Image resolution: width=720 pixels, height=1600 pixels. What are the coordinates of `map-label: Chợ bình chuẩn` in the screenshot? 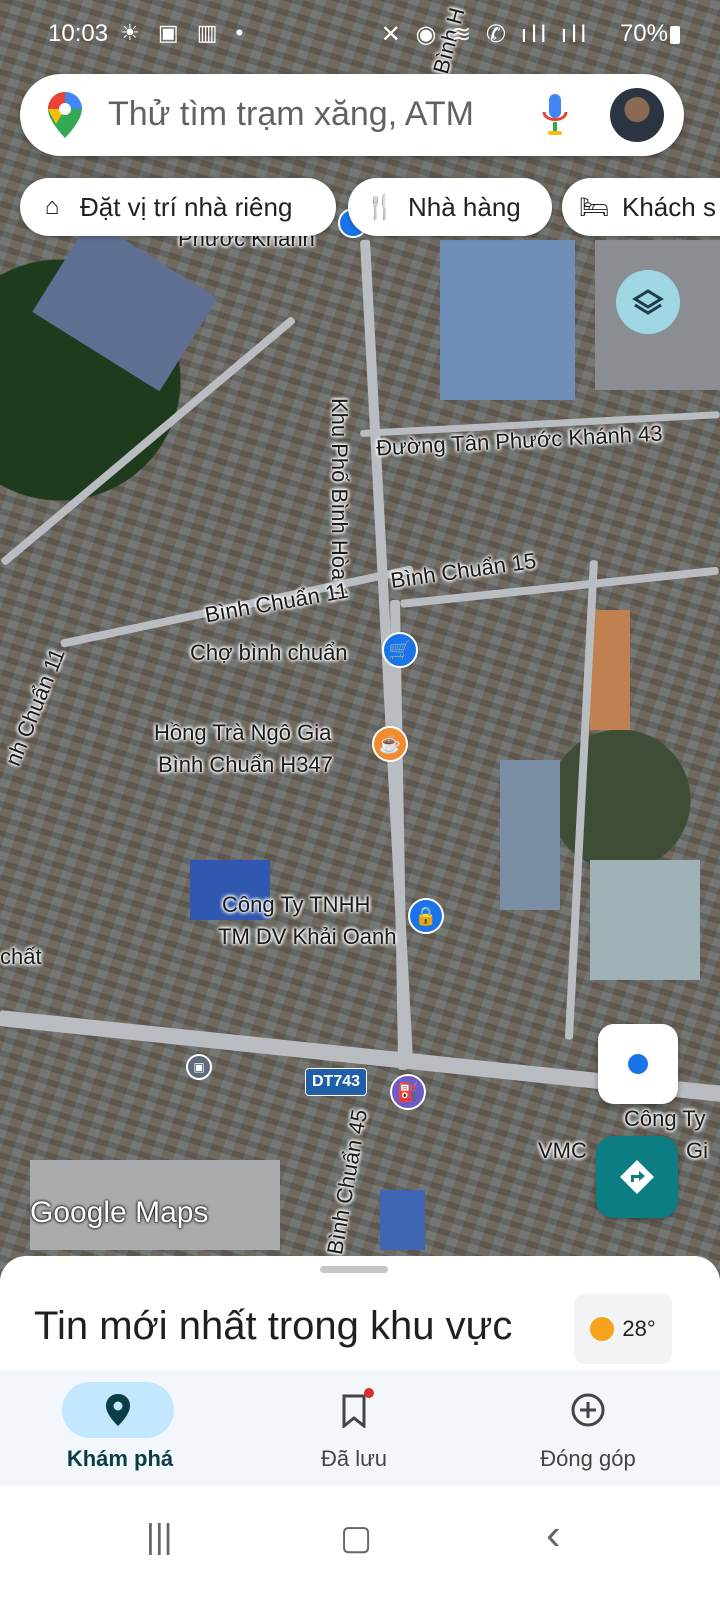 It's located at (269, 652).